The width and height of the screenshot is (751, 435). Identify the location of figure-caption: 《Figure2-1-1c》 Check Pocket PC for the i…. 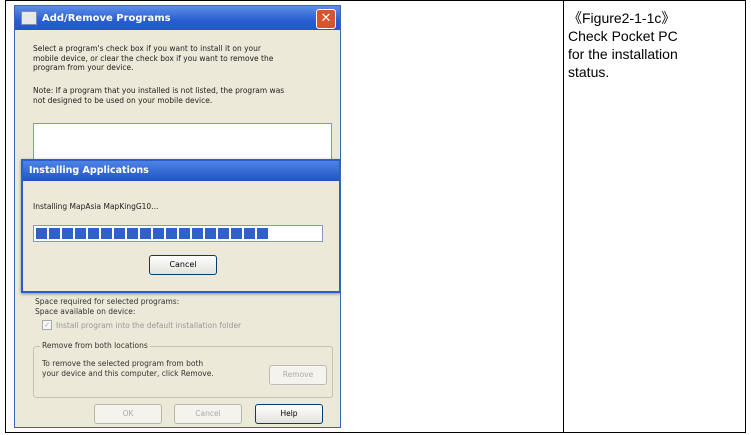
(653, 45).